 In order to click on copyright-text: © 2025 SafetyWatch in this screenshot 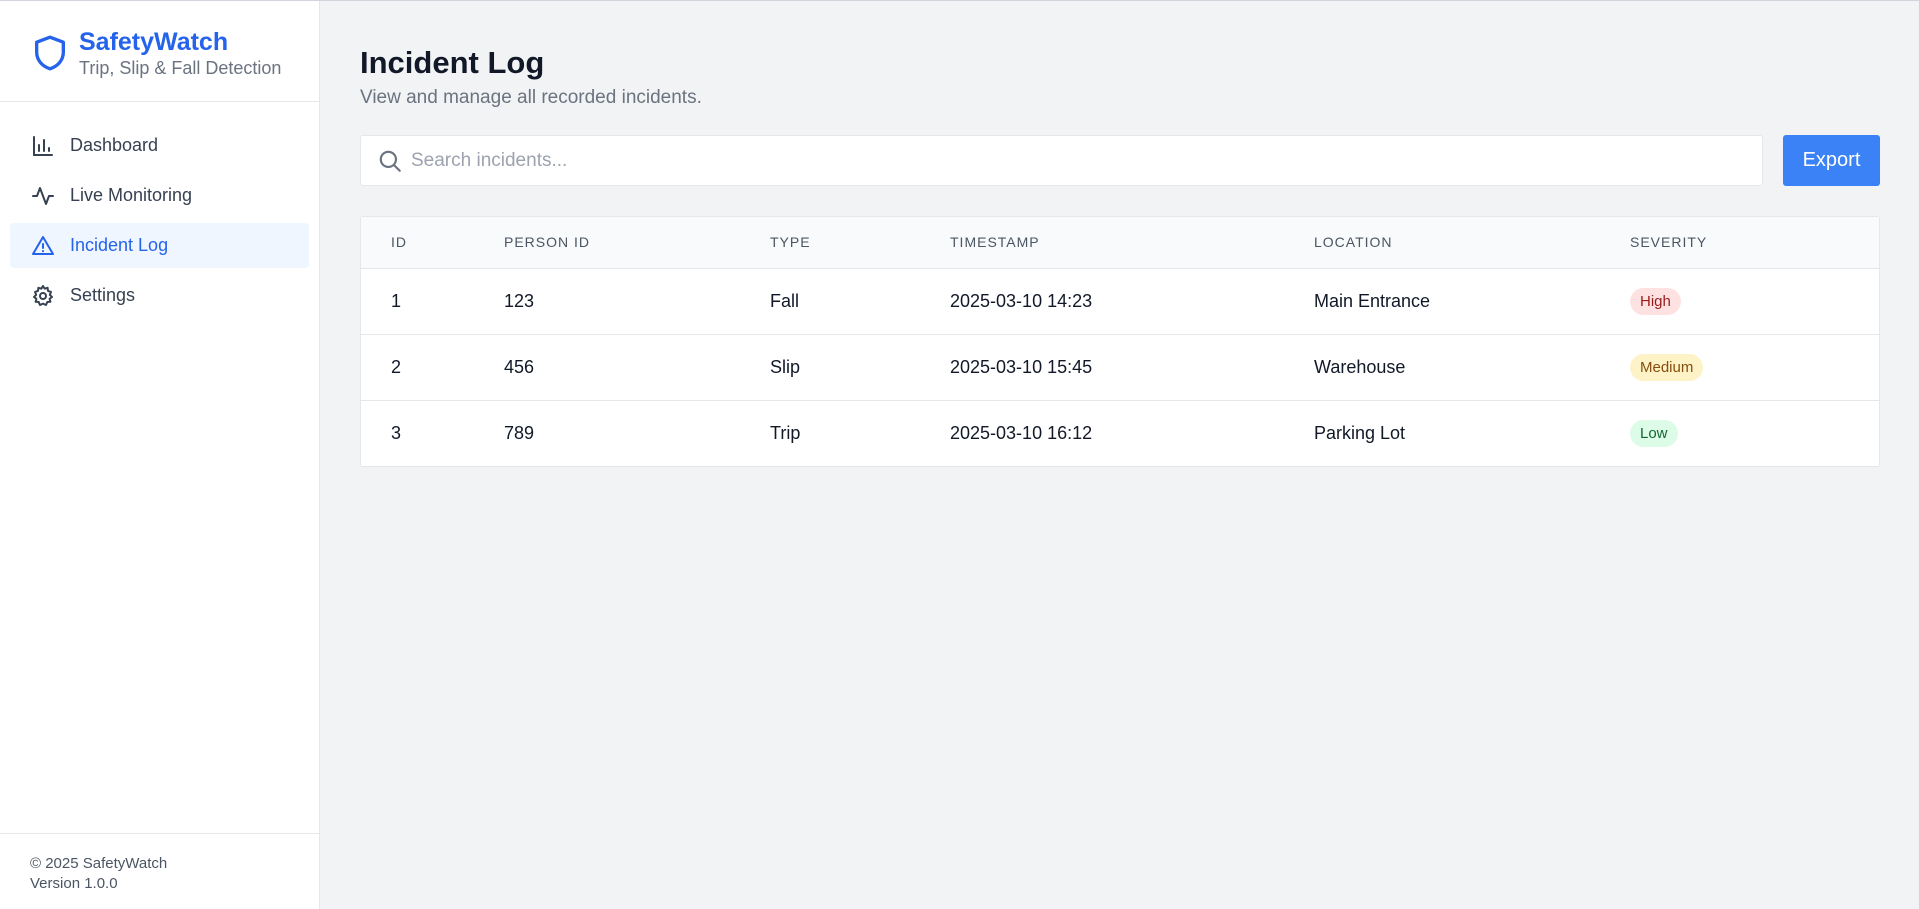, I will do `click(99, 863)`.